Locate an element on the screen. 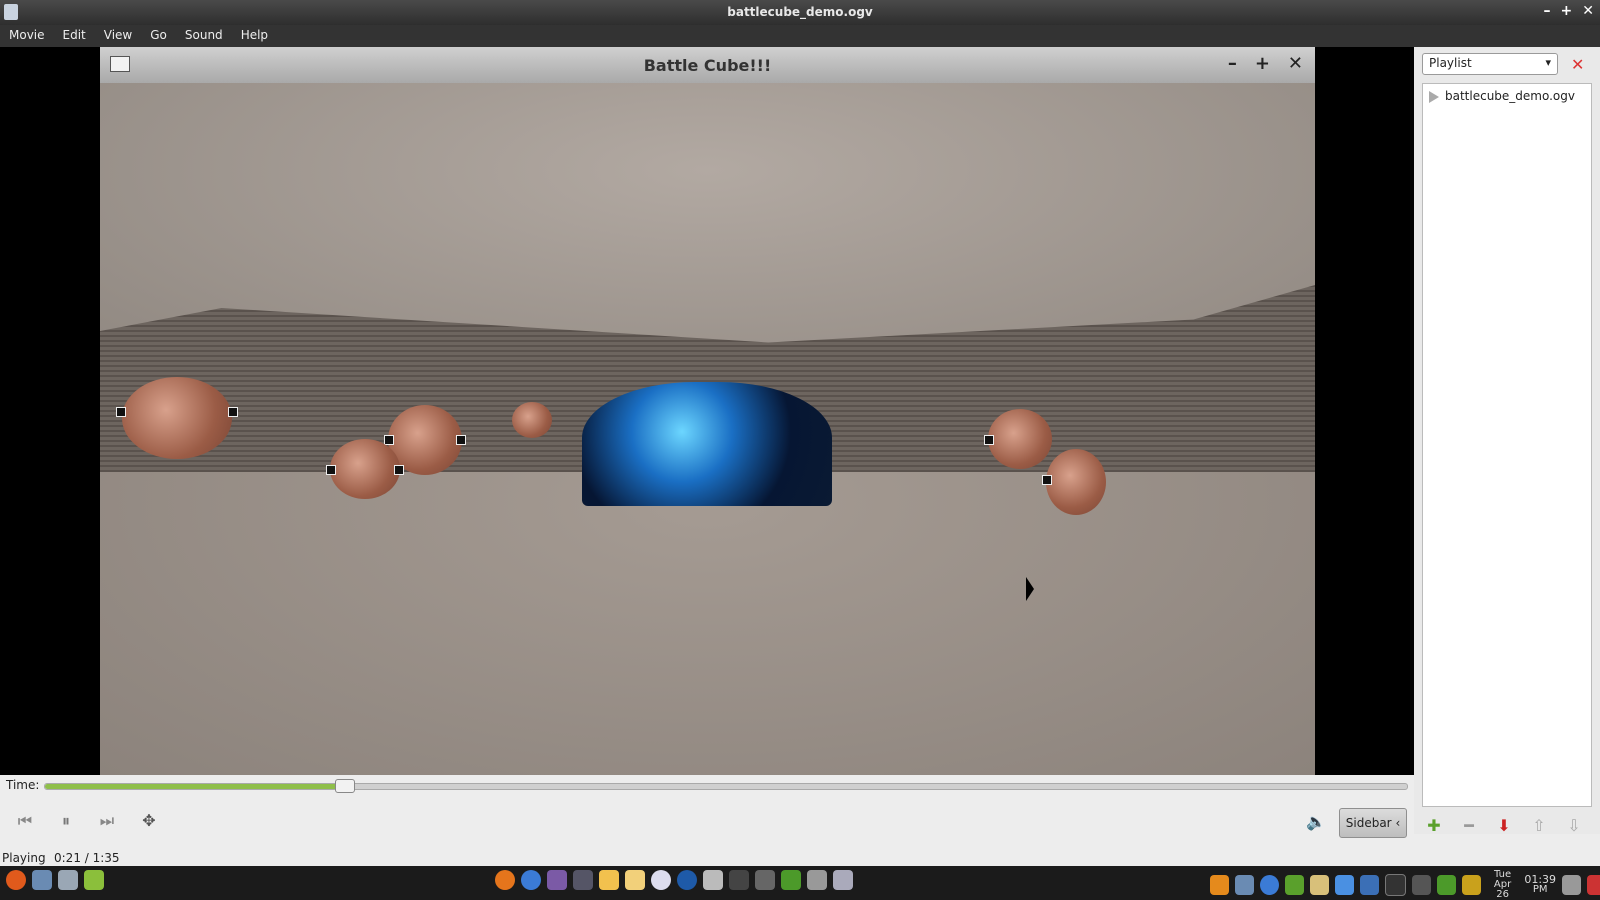  menu-edit: Edit is located at coordinates (74, 36).